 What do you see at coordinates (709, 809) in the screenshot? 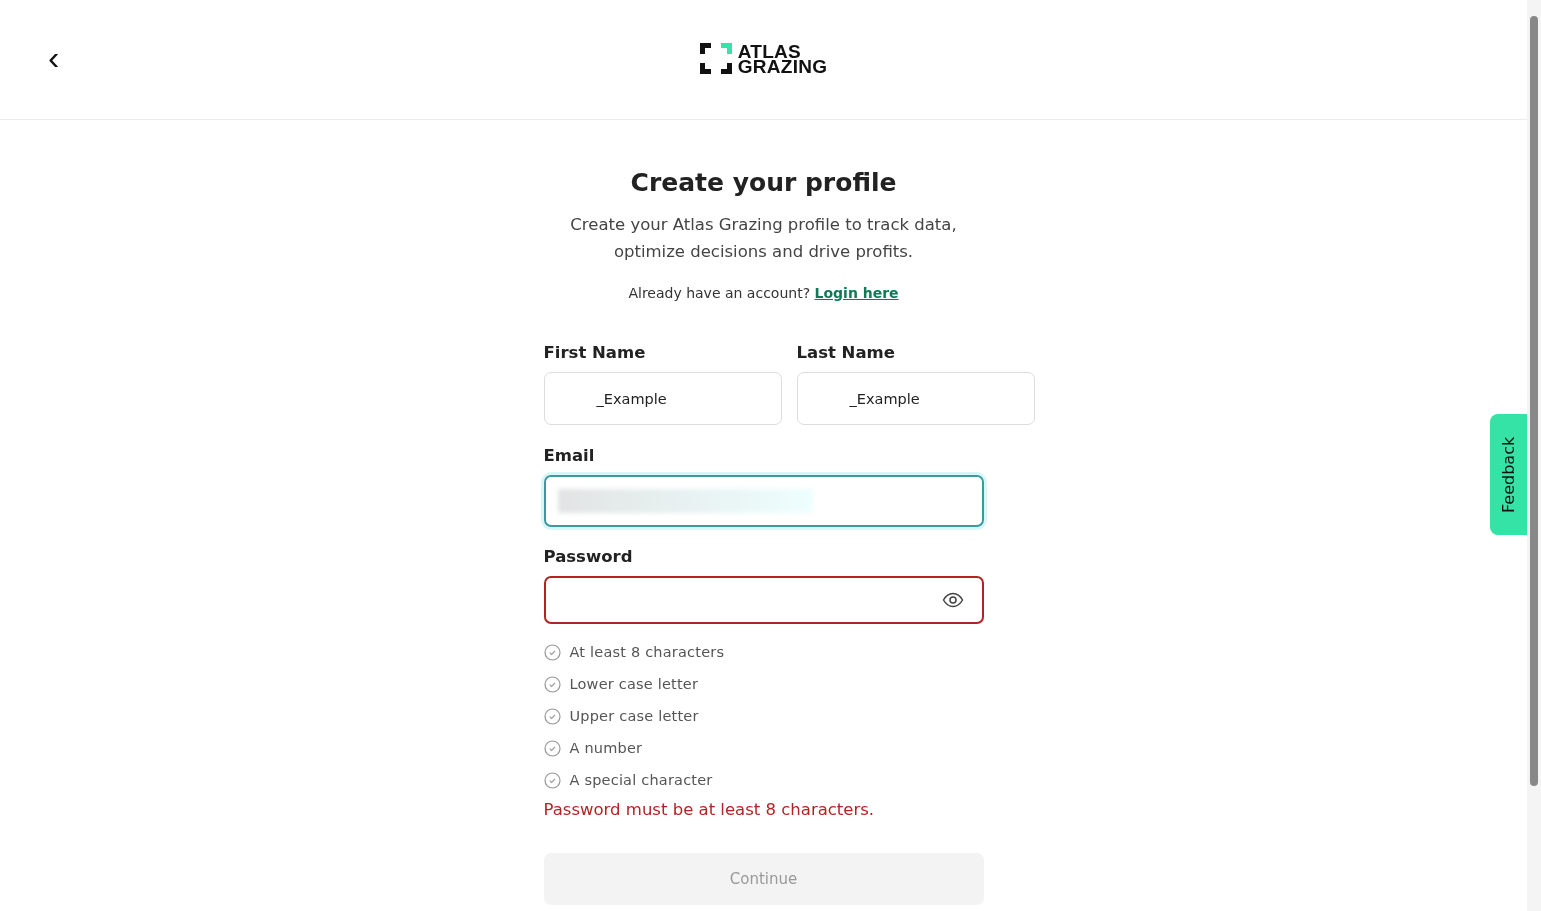
I see `error-message: Password must be at least 8 characters.` at bounding box center [709, 809].